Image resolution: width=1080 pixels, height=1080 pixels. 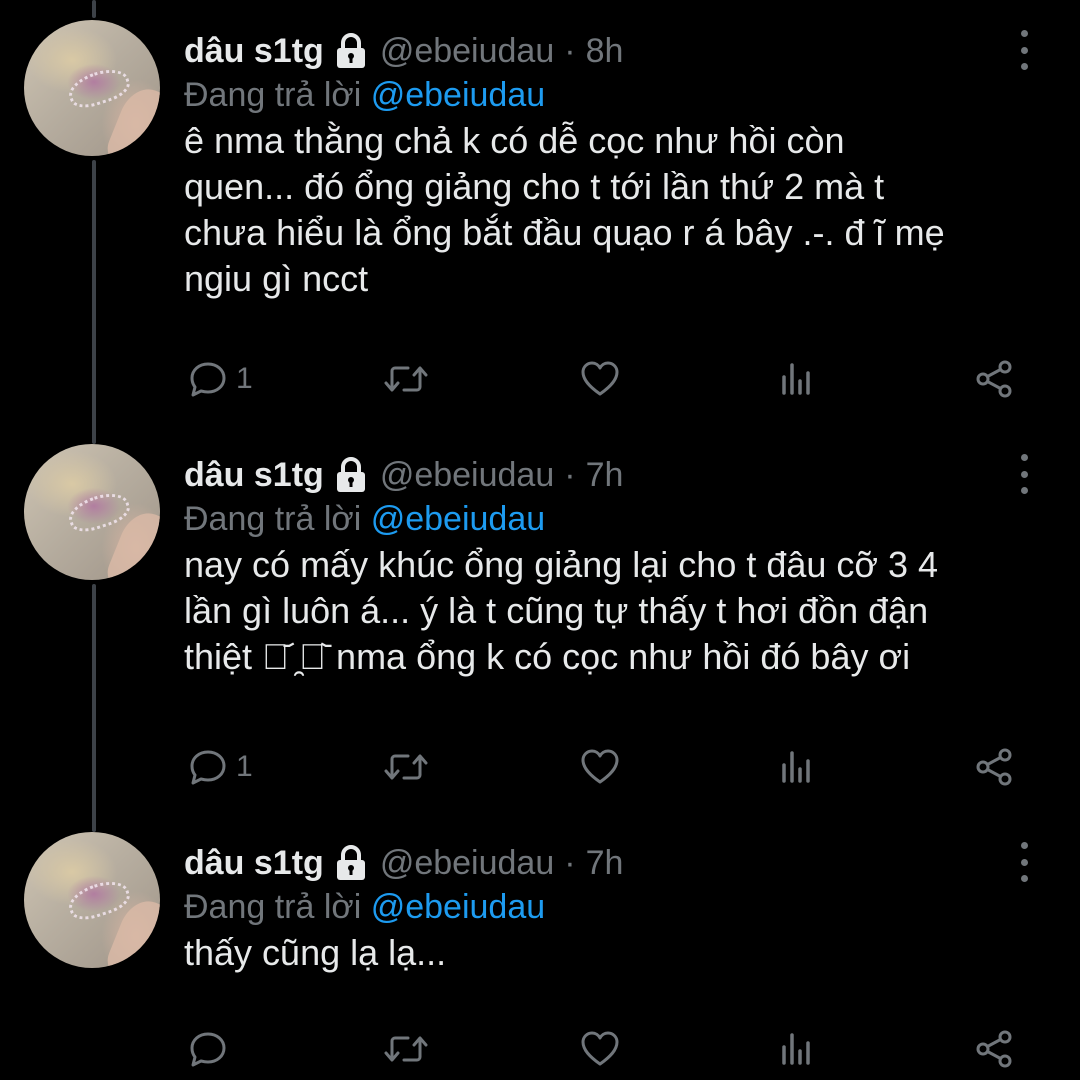 I want to click on reply-button, so click(x=212, y=1049).